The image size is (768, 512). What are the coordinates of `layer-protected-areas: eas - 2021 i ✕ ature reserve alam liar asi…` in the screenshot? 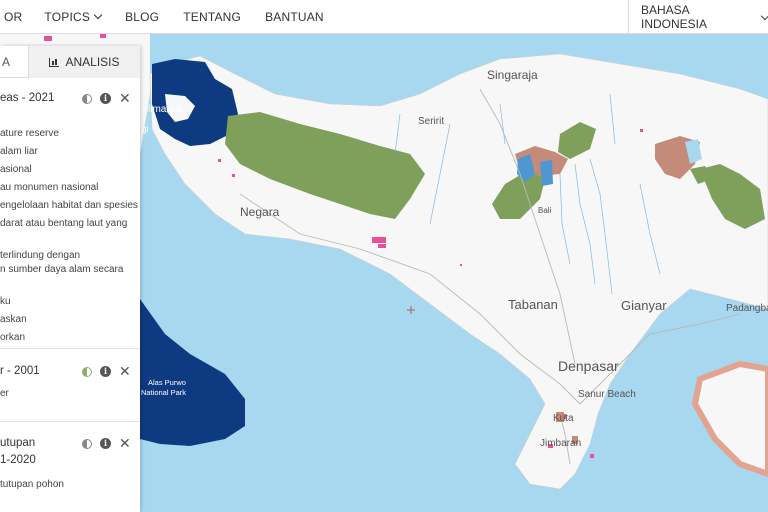 It's located at (70, 214).